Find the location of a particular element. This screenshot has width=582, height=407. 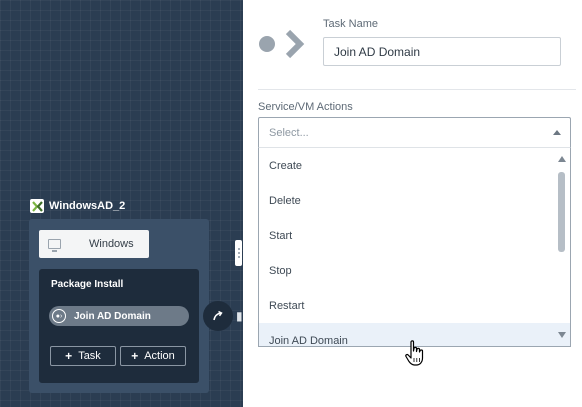

substrate-tile: Windows is located at coordinates (94, 244).